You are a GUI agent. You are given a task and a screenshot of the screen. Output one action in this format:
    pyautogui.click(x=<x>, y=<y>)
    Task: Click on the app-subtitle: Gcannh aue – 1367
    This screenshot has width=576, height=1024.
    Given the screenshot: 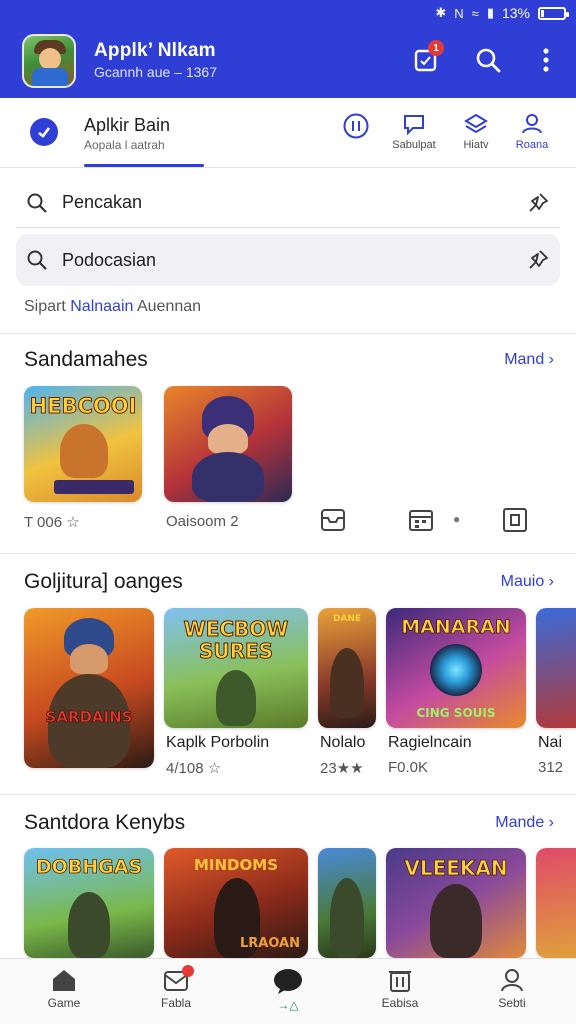 What is the action you would take?
    pyautogui.click(x=155, y=72)
    